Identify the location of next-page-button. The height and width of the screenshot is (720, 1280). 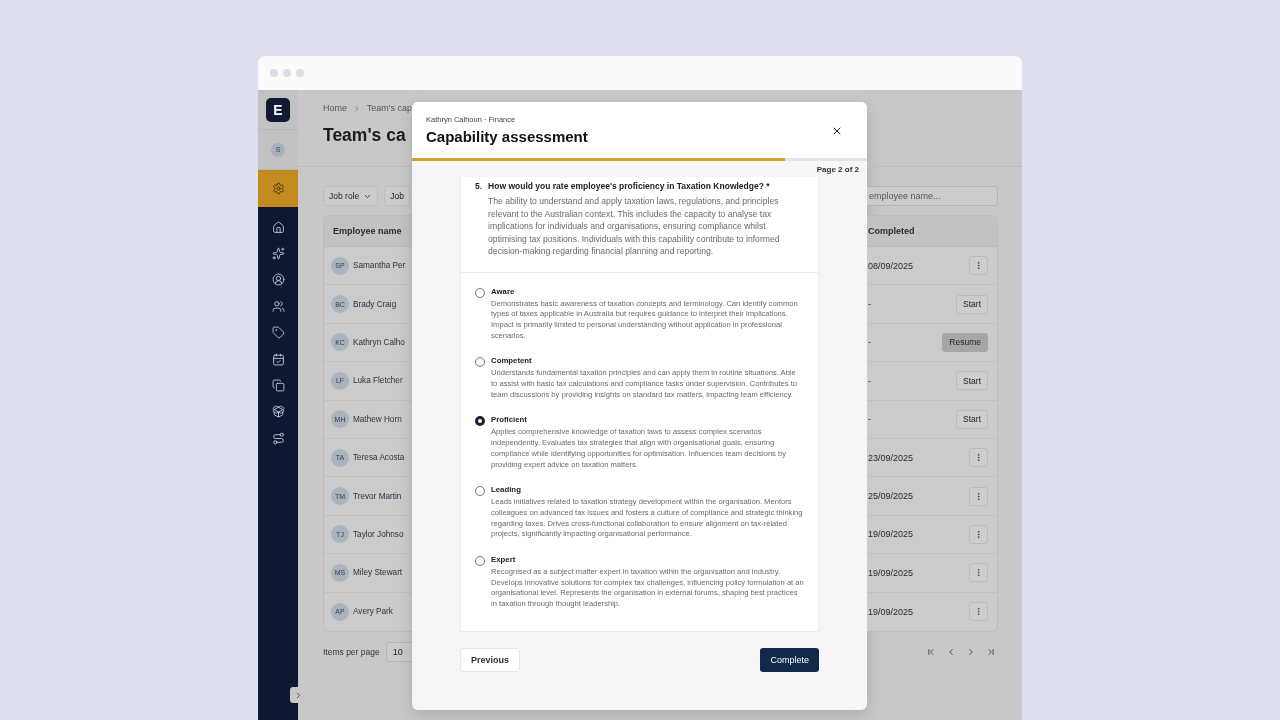
(971, 651).